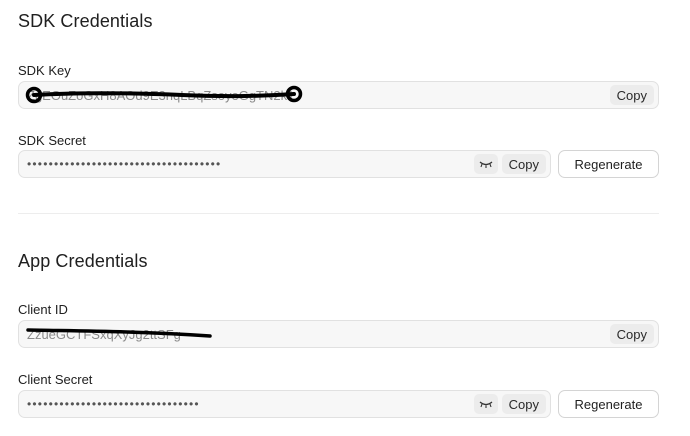 Image resolution: width=690 pixels, height=436 pixels. What do you see at coordinates (104, 334) in the screenshot?
I see `client-id-value: ZzueGCTFSxqXyJg2ttSFg` at bounding box center [104, 334].